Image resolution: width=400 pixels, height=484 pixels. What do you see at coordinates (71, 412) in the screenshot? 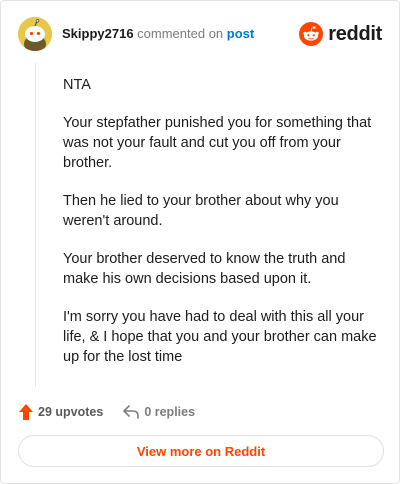
I see `upvote-count: 29 upvotes` at bounding box center [71, 412].